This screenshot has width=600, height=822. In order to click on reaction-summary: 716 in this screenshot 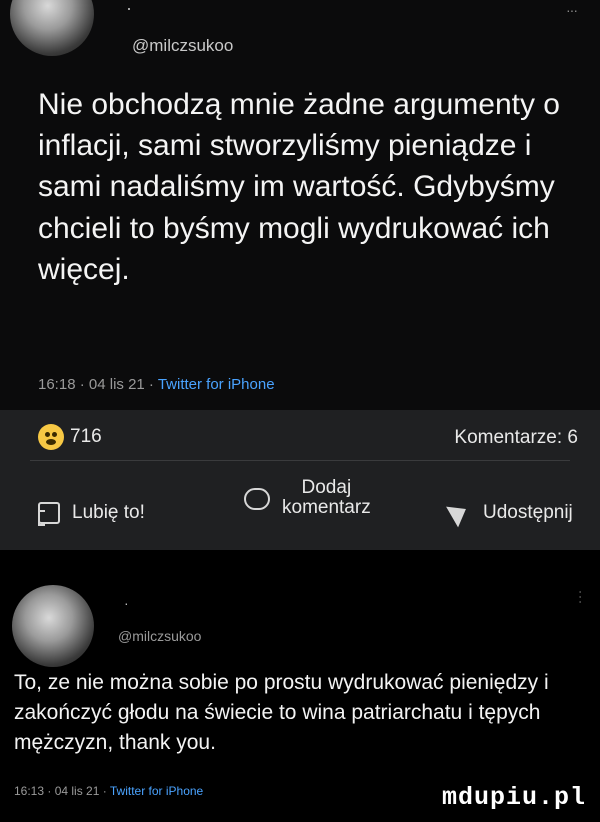, I will do `click(70, 437)`.